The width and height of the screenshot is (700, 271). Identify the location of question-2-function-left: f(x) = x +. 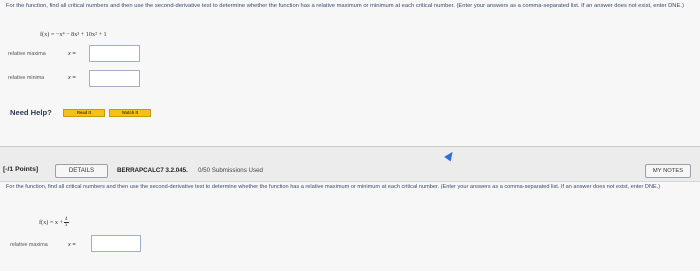
(51, 222).